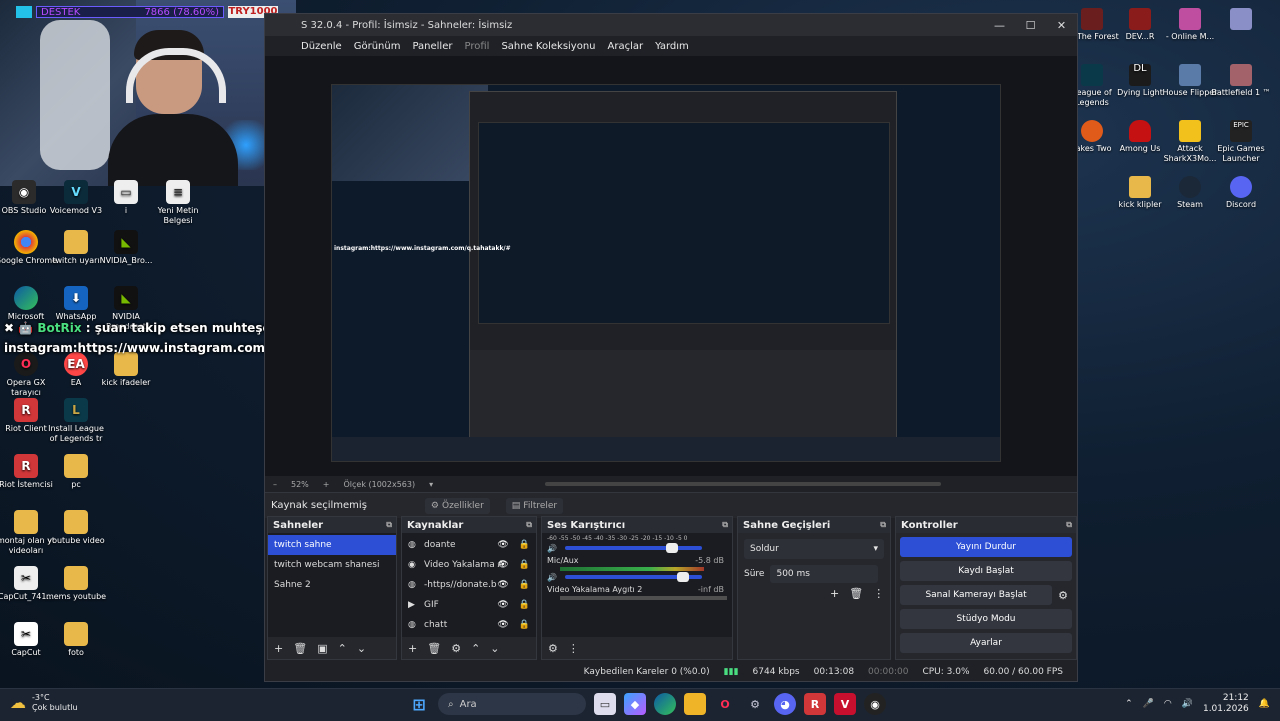  I want to click on weather-widget: ☁ -3°C Çok bulutlu, so click(44, 703).